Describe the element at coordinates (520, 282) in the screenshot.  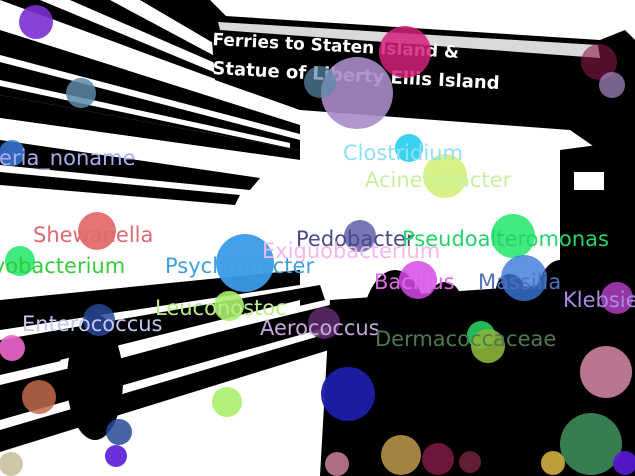
I see `taxon-label: Massilia` at that location.